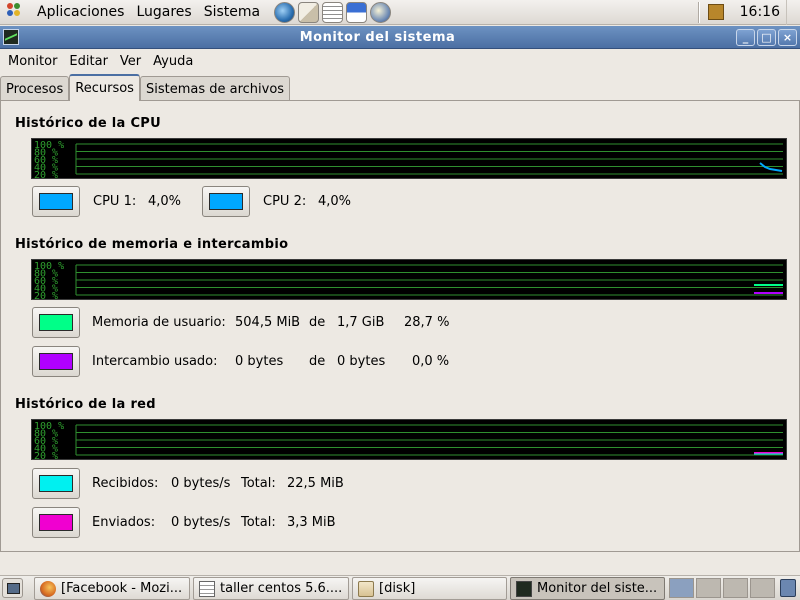  I want to click on clock: 16:16, so click(760, 12).